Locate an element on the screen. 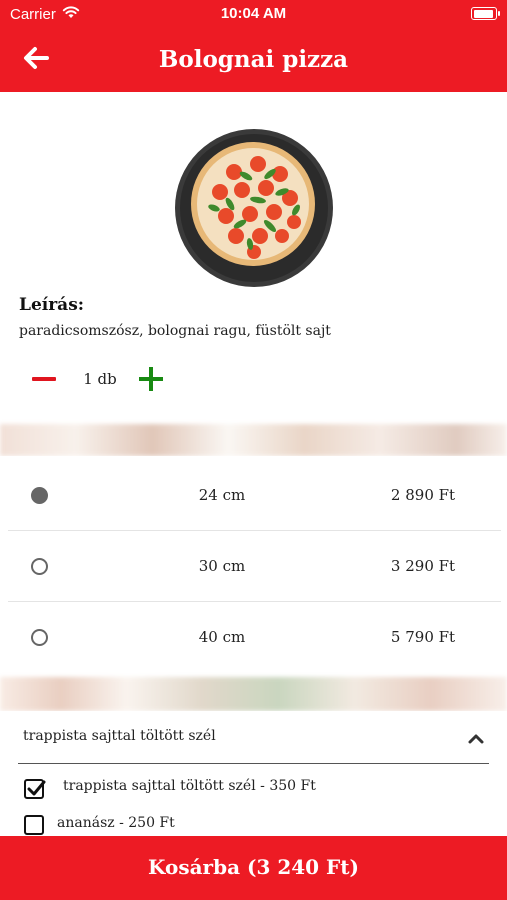 This screenshot has width=507, height=900. divider is located at coordinates (253, 763).